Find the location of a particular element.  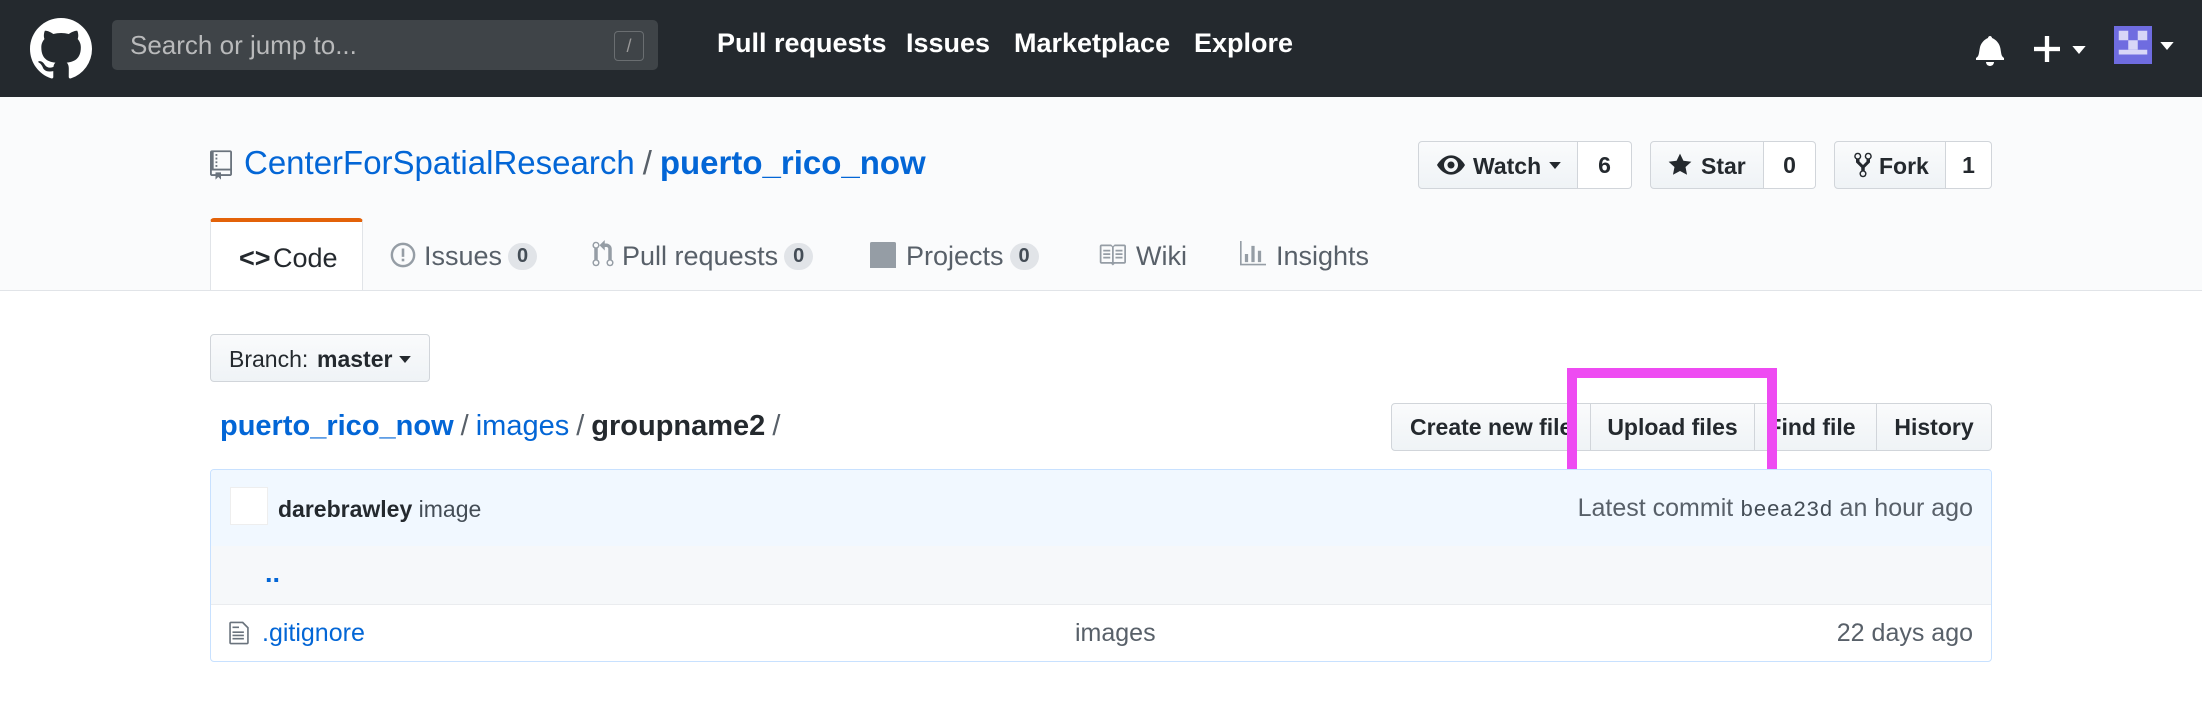

watch-count: 6 is located at coordinates (1605, 165).